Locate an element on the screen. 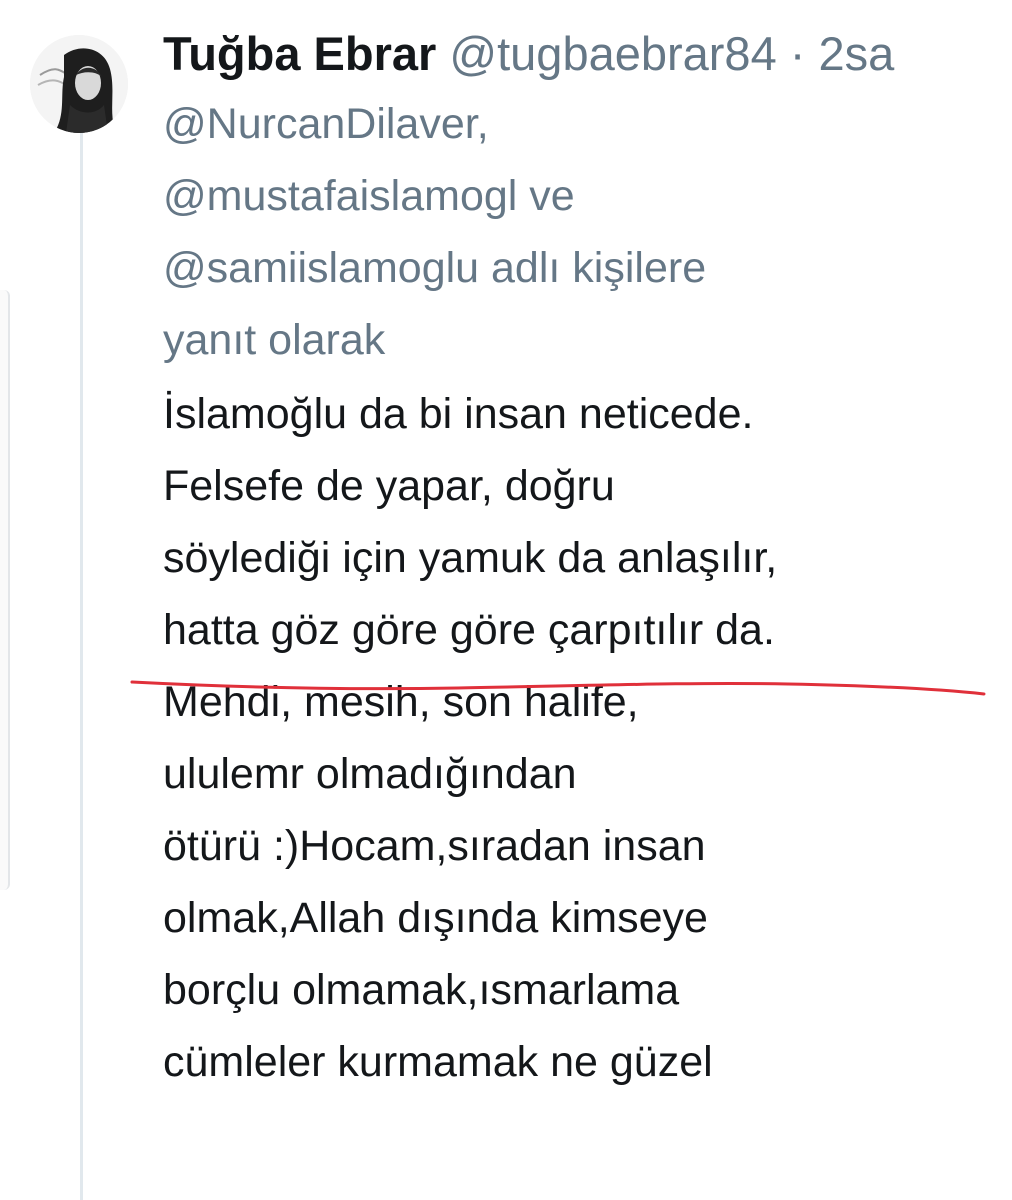 The image size is (1012, 1200). body-line: hatta göz göre göre çarpıtılır da. is located at coordinates (469, 630).